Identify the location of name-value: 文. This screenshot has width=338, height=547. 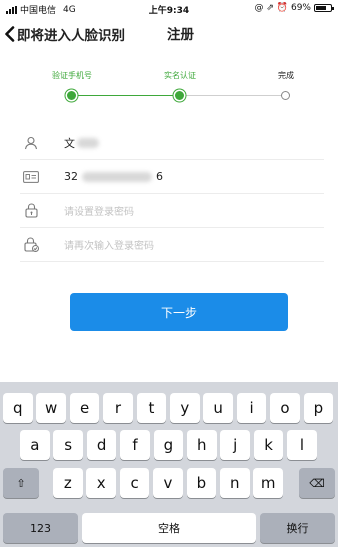
(69, 143).